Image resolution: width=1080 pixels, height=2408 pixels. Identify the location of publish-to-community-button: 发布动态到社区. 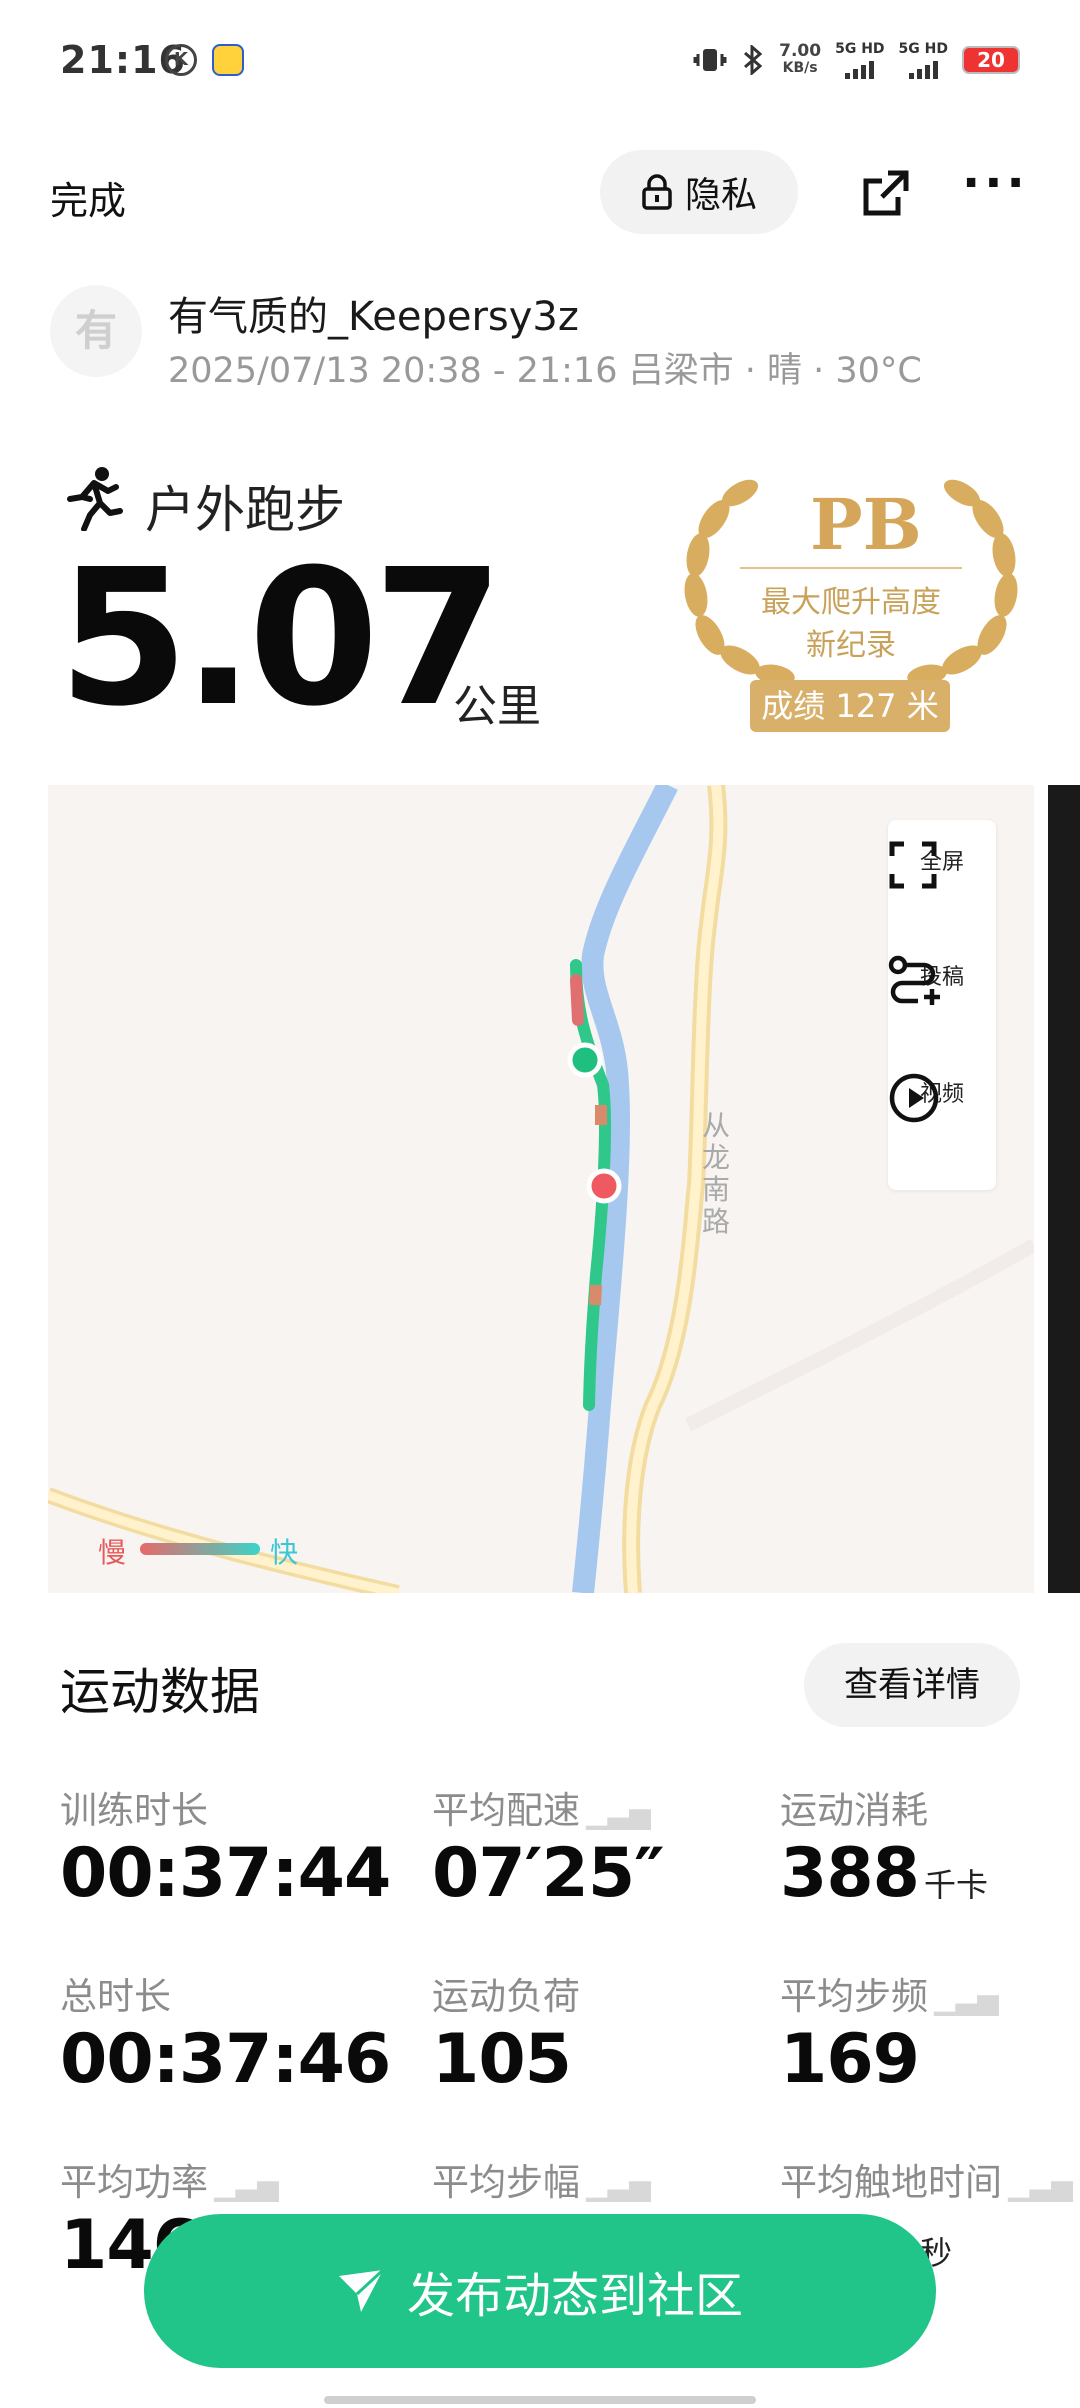
(540, 2291).